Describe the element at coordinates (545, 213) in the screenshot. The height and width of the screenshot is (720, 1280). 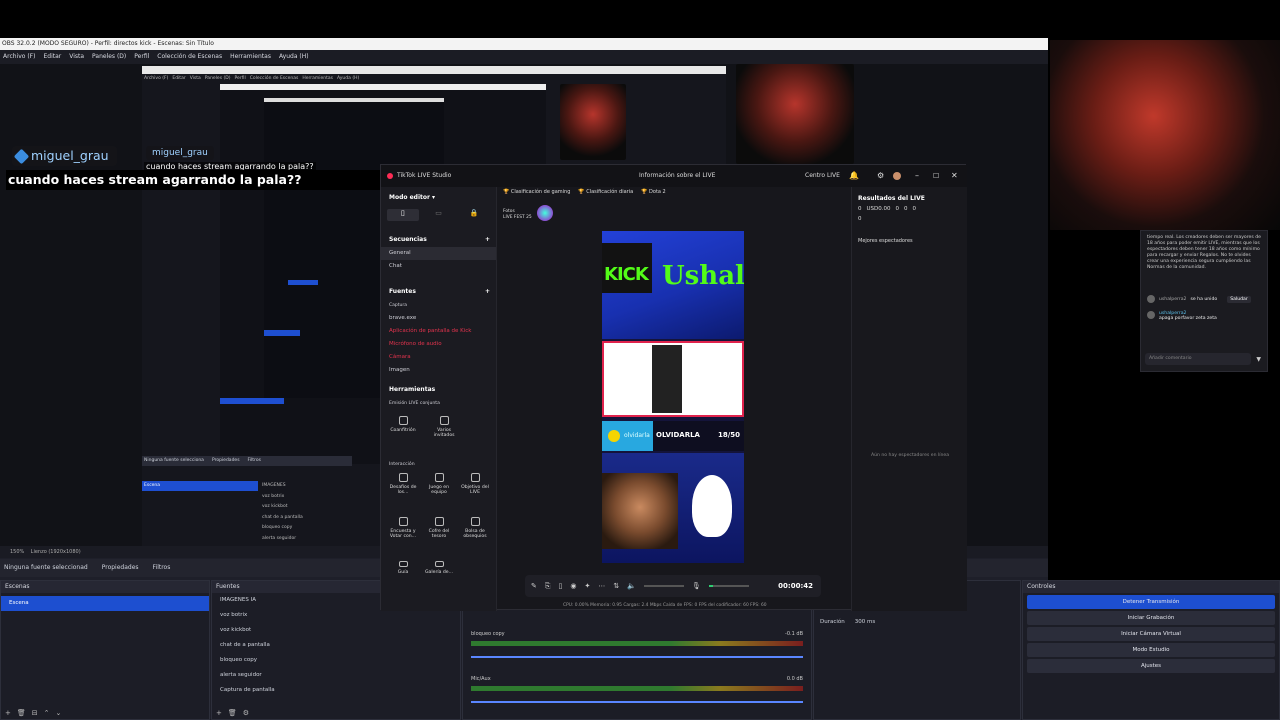
I see `fest-icon` at that location.